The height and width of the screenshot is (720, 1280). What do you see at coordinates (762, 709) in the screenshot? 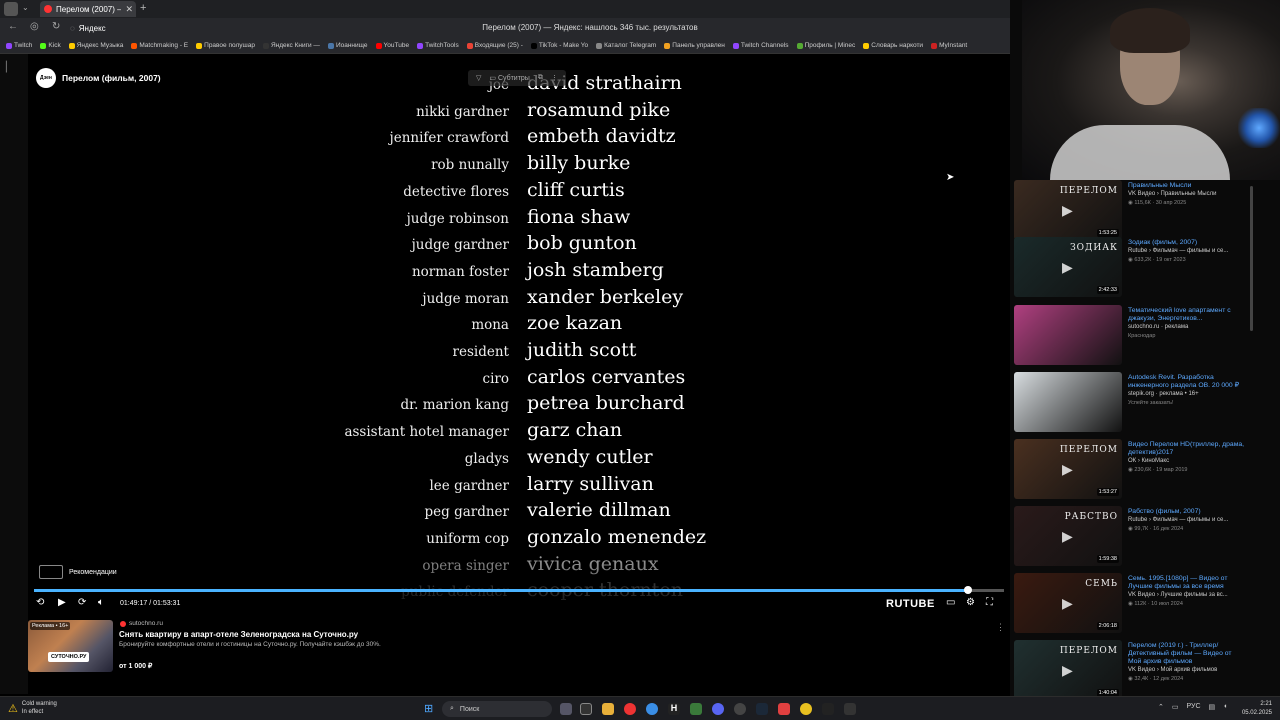
I see `steam-icon` at bounding box center [762, 709].